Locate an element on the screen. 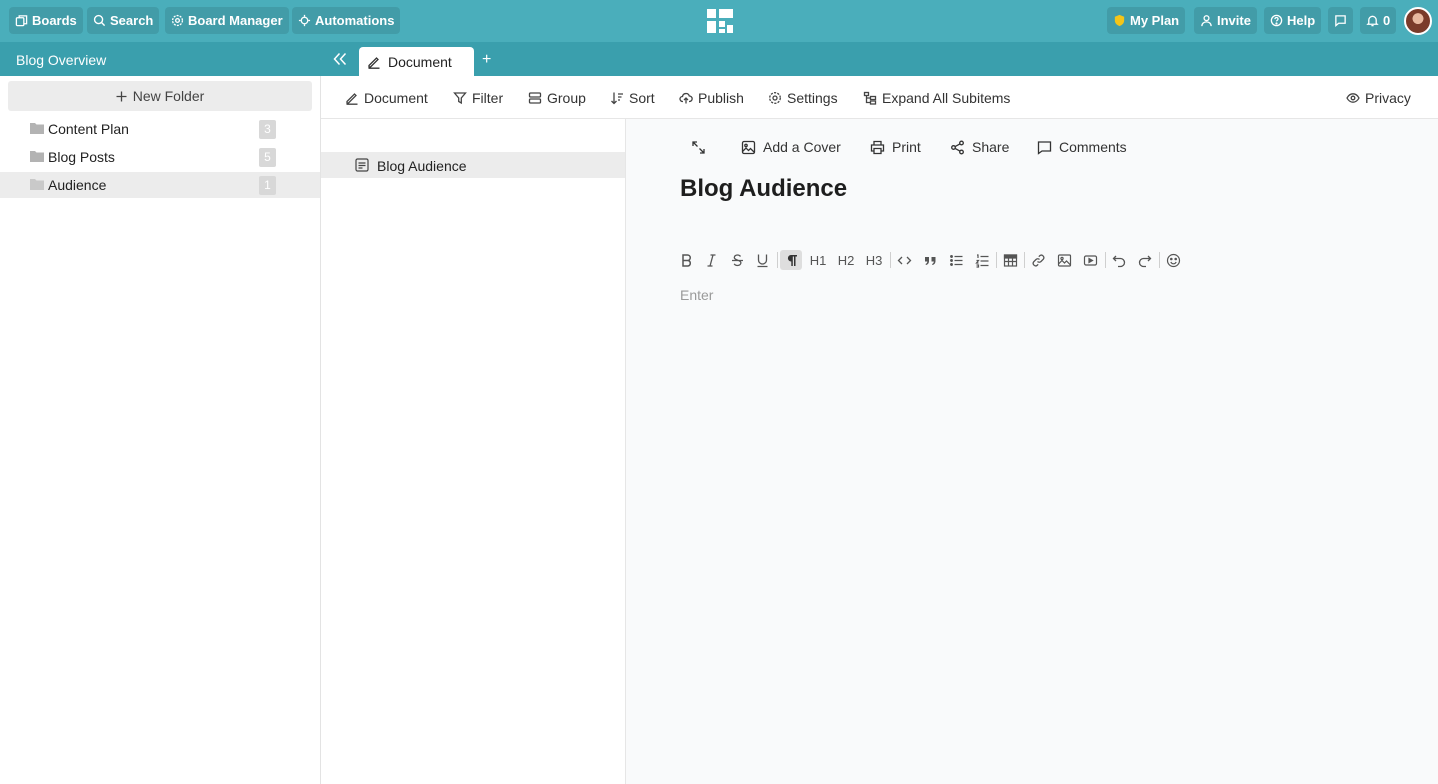 This screenshot has height=784, width=1438. help-button: Help is located at coordinates (1293, 20).